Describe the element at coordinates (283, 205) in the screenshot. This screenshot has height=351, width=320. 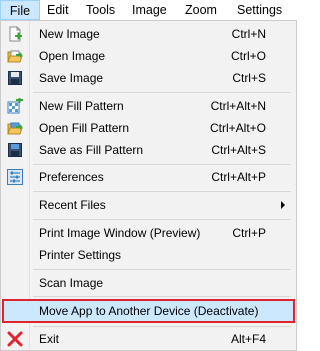
I see `submenu-arrow-icon` at that location.